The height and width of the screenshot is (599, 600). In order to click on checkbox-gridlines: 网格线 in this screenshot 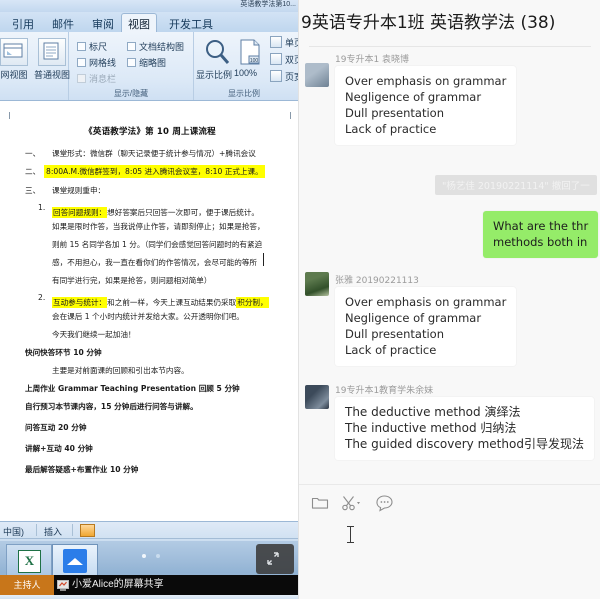, I will do `click(96, 62)`.